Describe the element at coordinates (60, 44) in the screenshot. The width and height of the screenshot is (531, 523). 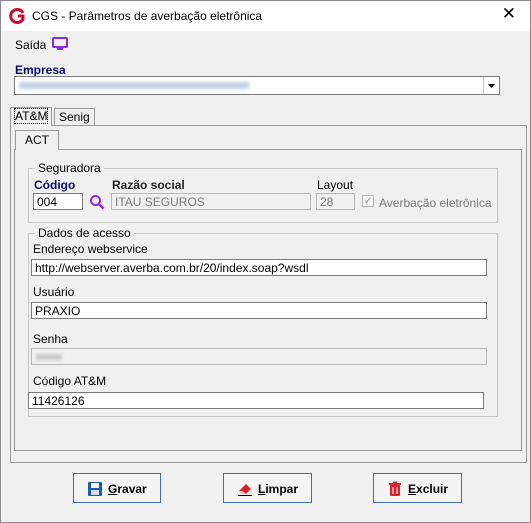
I see `monitor-icon` at that location.